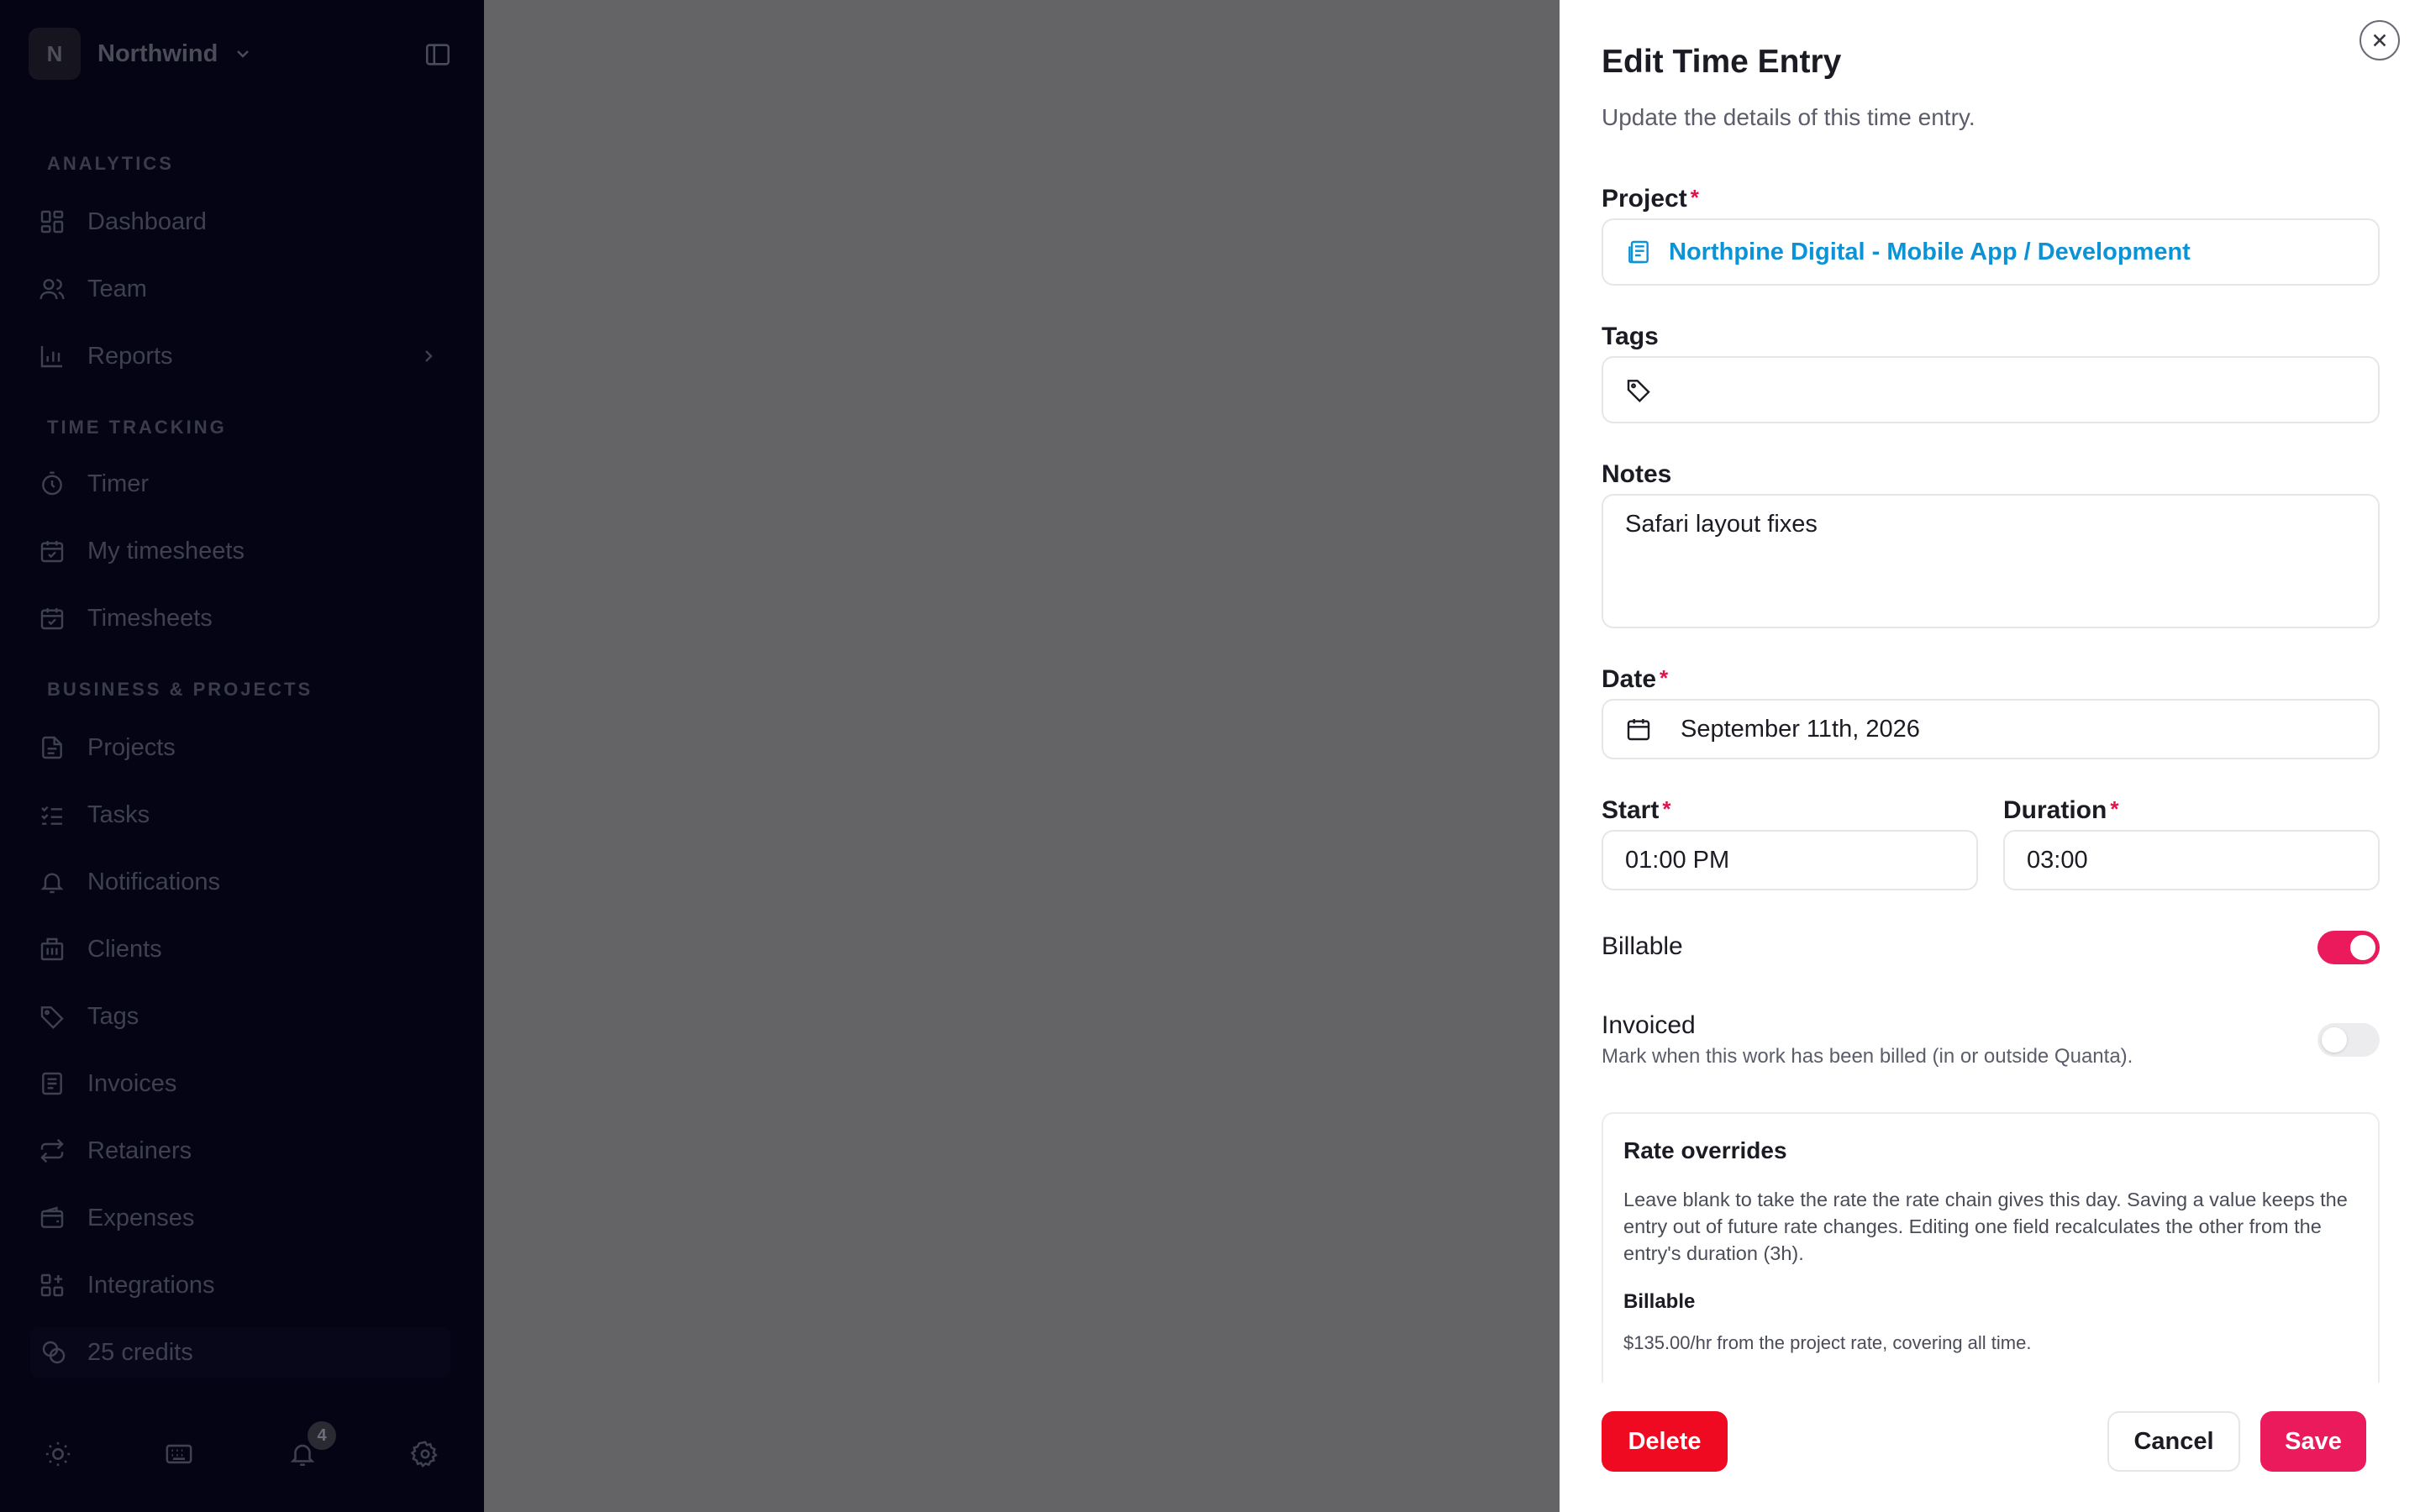 The width and height of the screenshot is (2420, 1512). I want to click on workspace-switcher: N Northwind, so click(141, 54).